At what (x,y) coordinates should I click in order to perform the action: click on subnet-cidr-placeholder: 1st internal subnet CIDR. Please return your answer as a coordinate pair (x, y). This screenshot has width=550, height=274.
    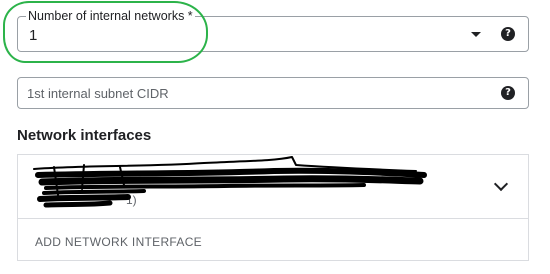
    Looking at the image, I should click on (98, 93).